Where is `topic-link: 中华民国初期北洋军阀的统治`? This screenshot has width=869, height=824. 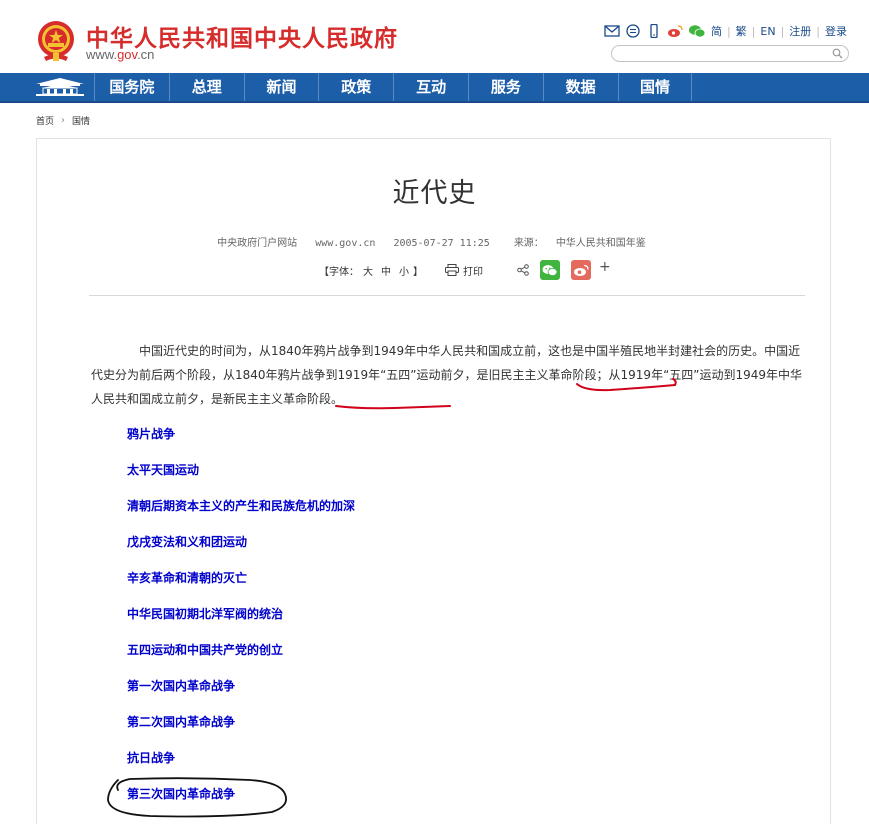
topic-link: 中华民国初期北洋军阀的统治 is located at coordinates (241, 620).